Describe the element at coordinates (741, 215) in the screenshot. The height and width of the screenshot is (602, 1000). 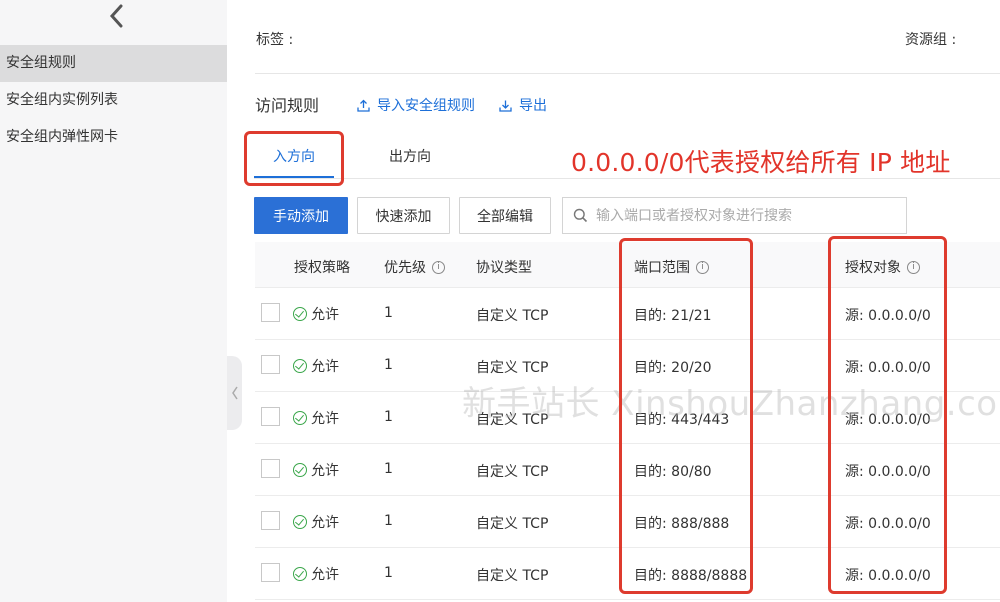
I see `search-input` at that location.